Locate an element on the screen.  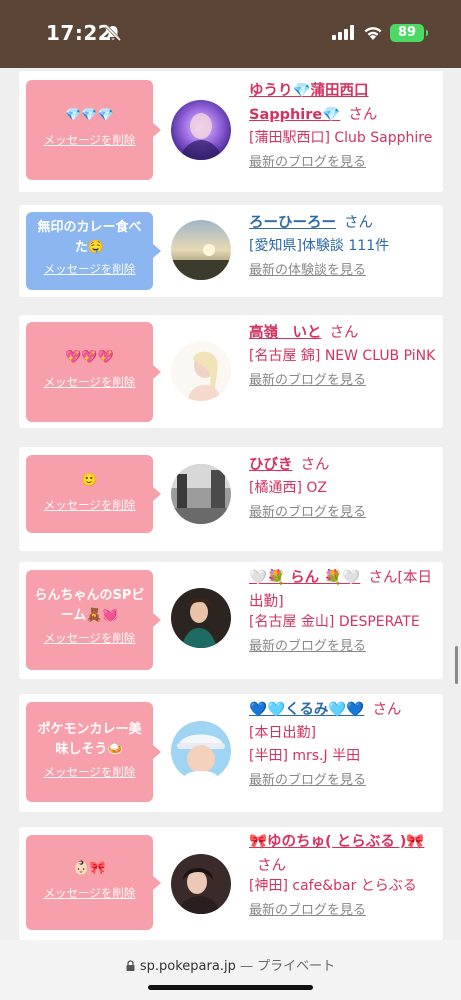
url-display: sp.pokepara.jp — プライベート is located at coordinates (230, 964).